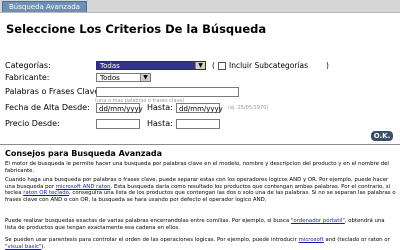  I want to click on categorias-label: Categorías:, so click(28, 65).